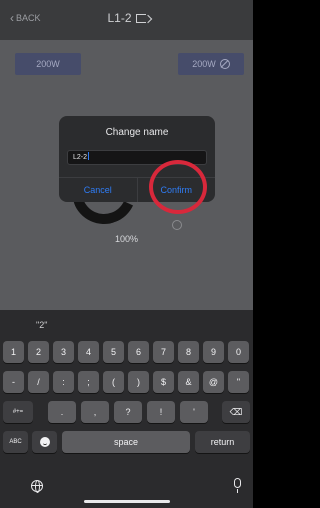 Image resolution: width=320 pixels, height=508 pixels. What do you see at coordinates (13, 382) in the screenshot?
I see `key-hyphen: -` at bounding box center [13, 382].